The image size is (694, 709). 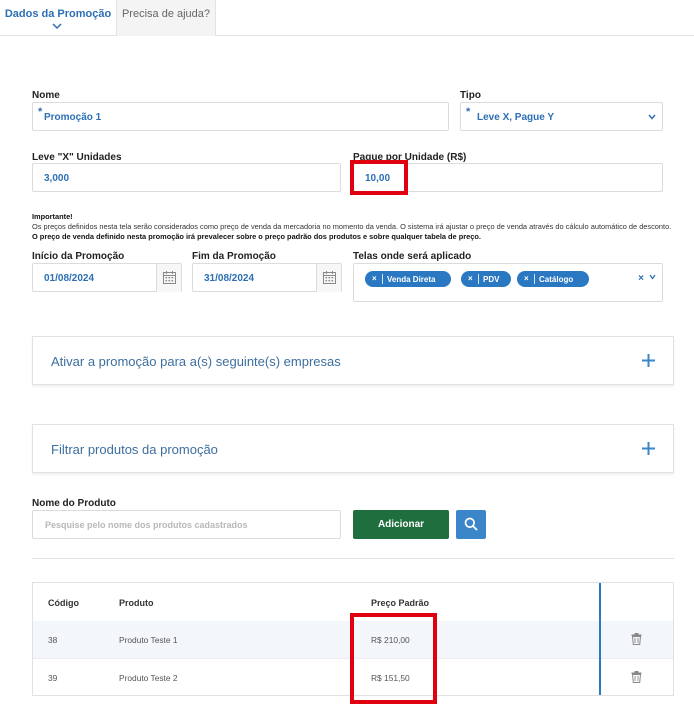 I want to click on product-search-field, so click(x=186, y=524).